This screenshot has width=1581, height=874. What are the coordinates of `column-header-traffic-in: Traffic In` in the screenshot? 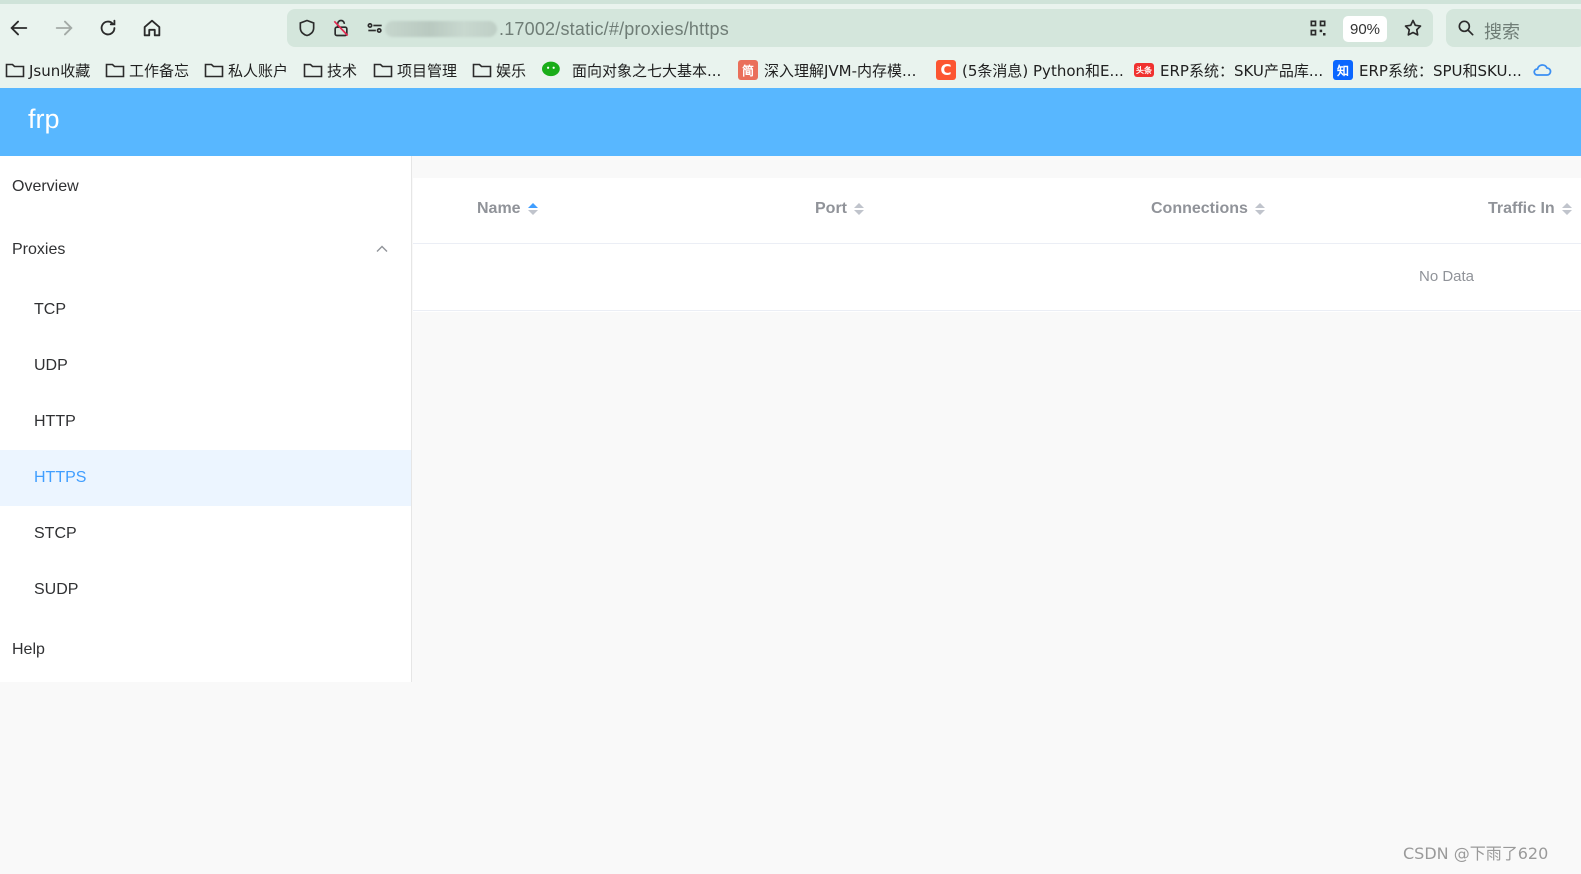 It's located at (1530, 209).